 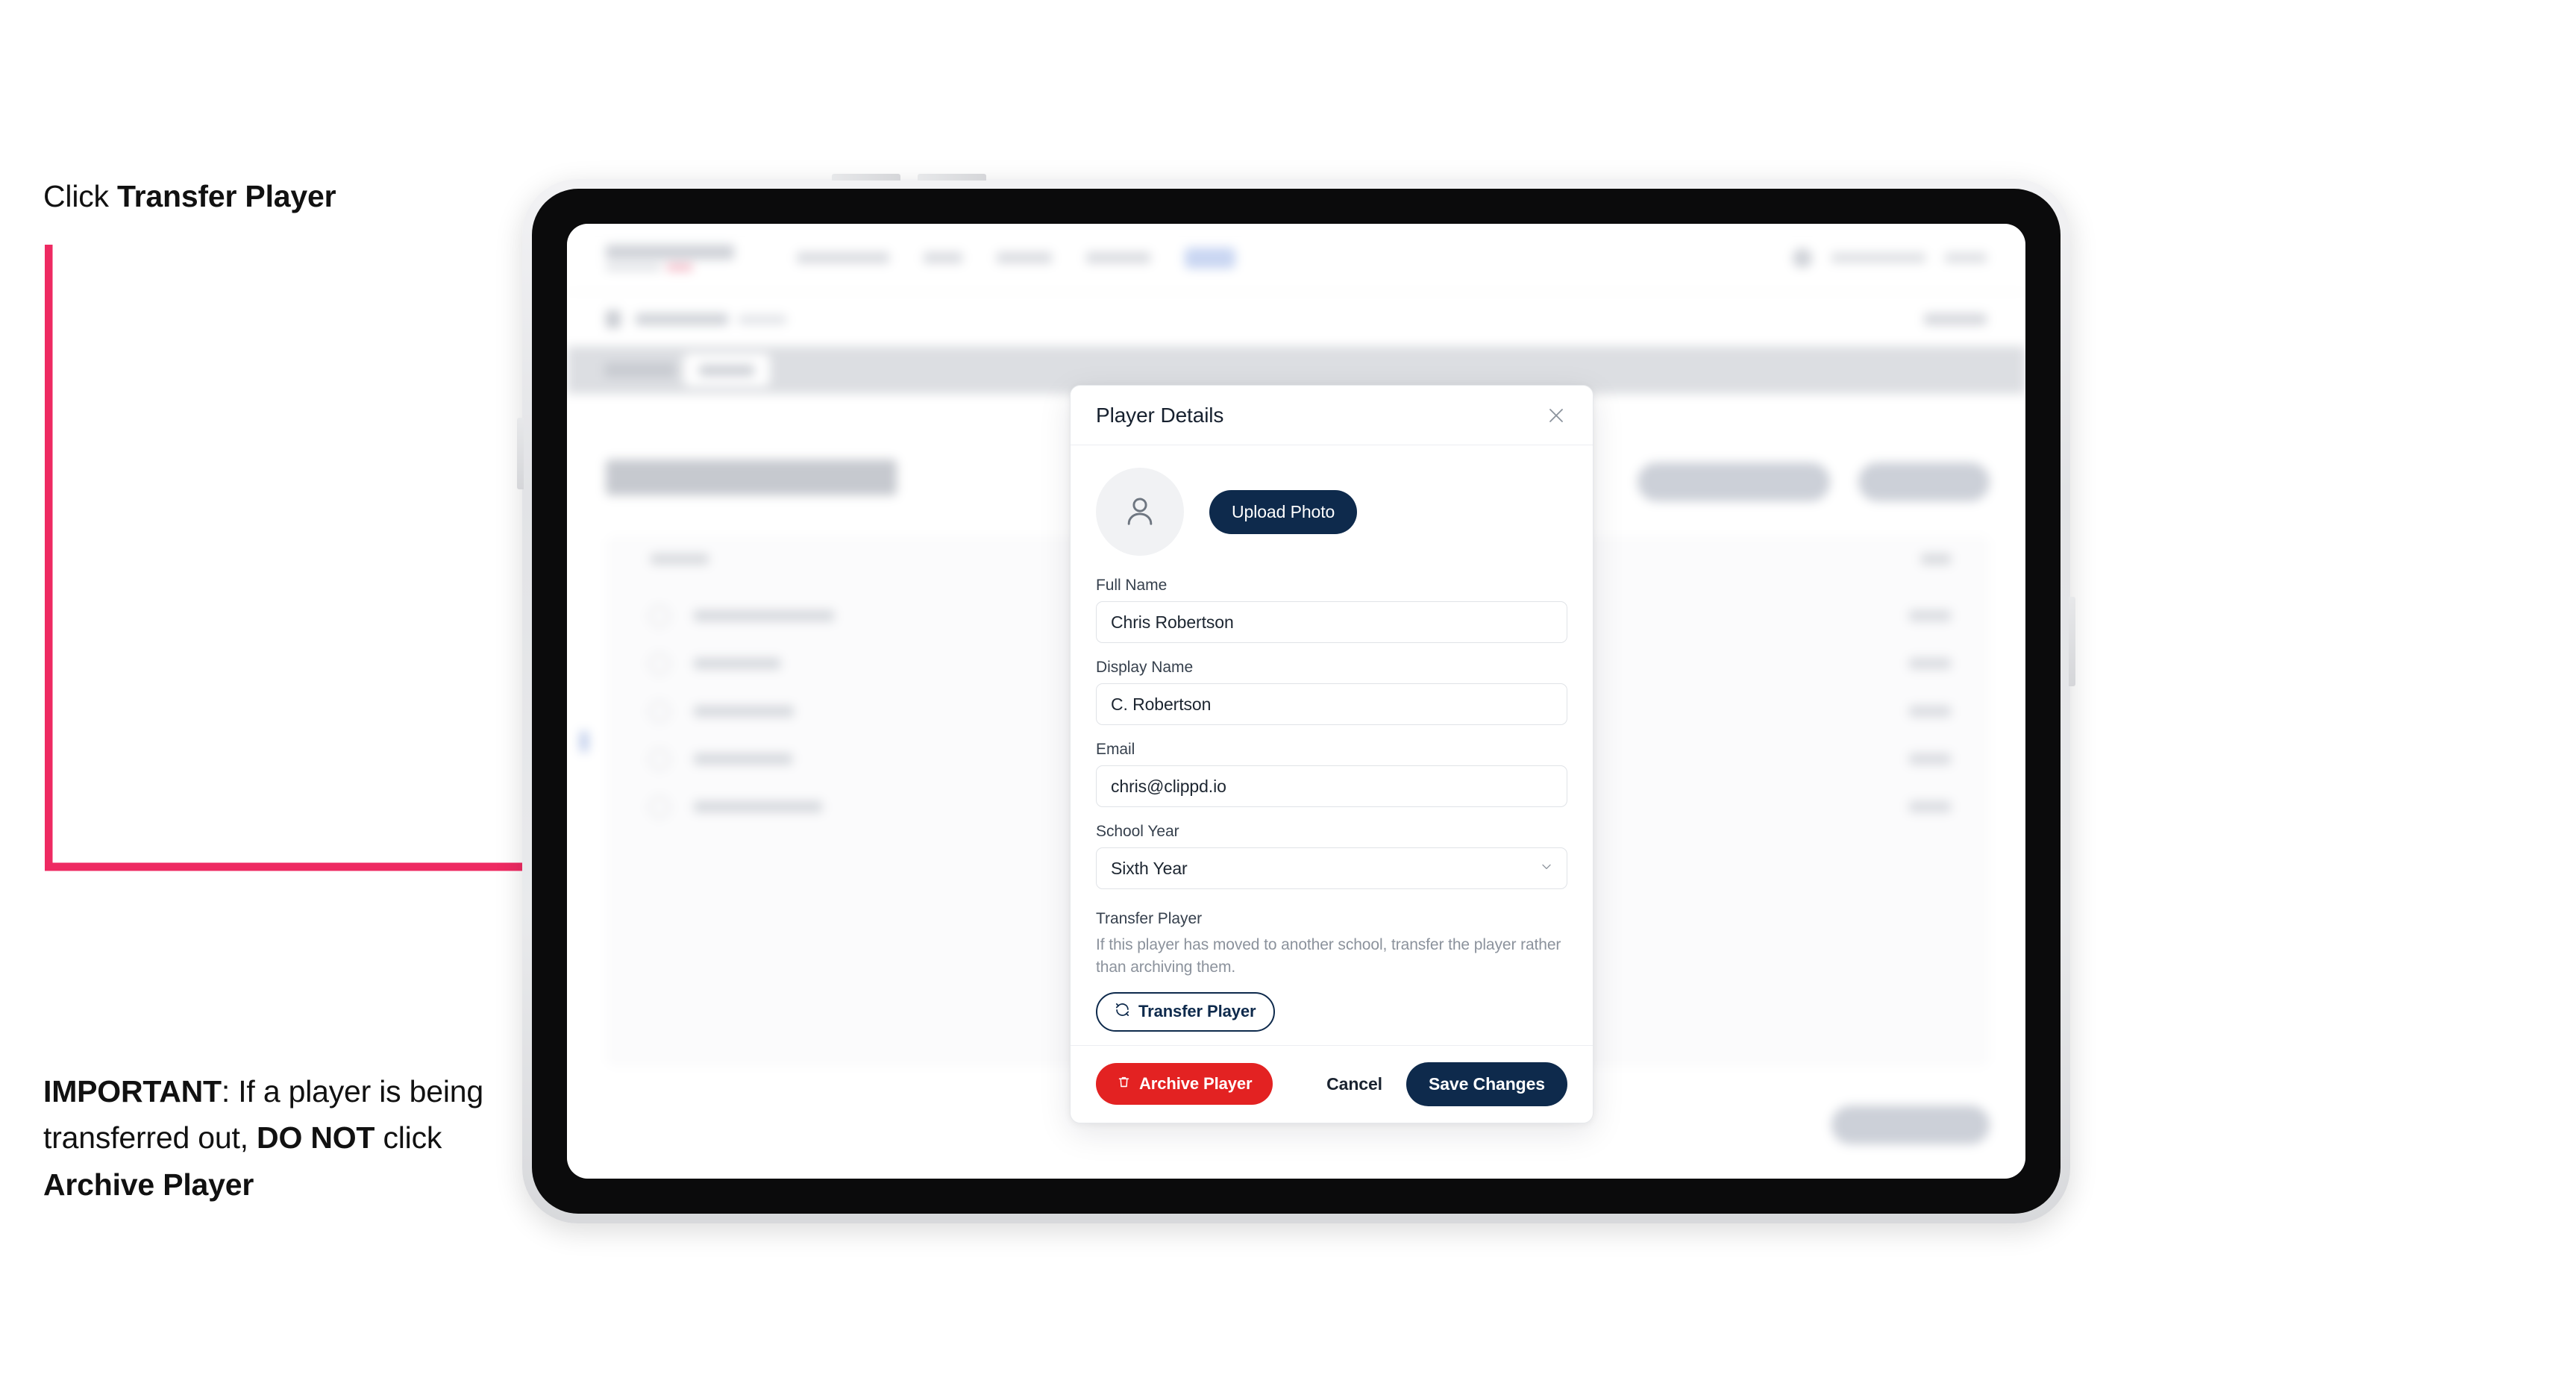 I want to click on field-full-name: Full Name, so click(x=1331, y=610).